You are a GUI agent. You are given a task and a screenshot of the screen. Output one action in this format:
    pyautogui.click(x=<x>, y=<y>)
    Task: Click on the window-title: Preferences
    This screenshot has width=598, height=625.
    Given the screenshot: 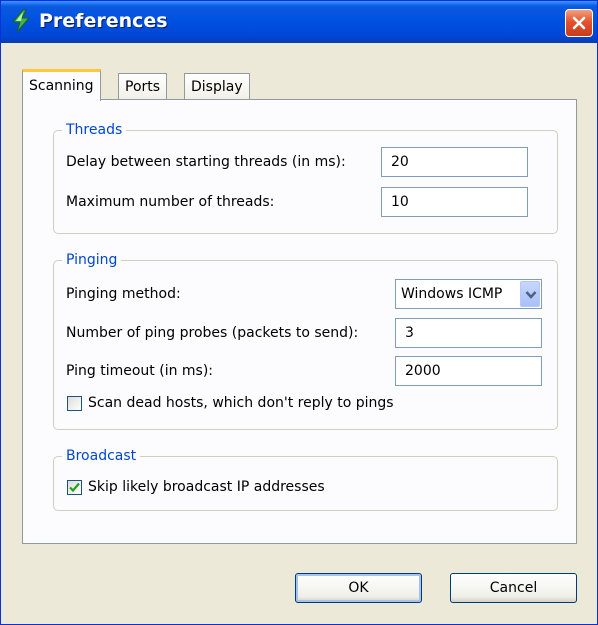 What is the action you would take?
    pyautogui.click(x=103, y=21)
    